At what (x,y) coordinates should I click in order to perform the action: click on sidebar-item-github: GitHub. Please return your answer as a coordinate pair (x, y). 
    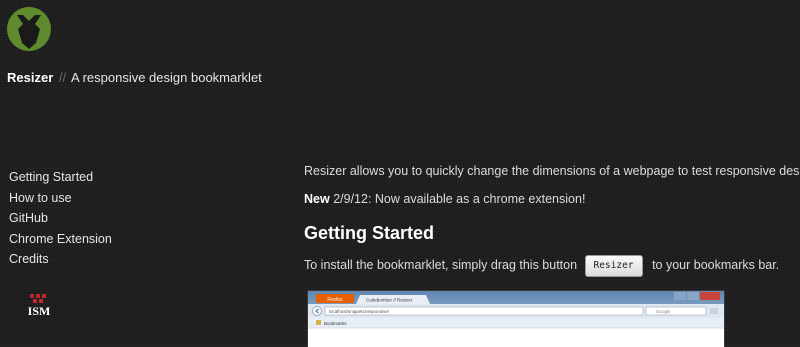
    Looking at the image, I should click on (60, 218).